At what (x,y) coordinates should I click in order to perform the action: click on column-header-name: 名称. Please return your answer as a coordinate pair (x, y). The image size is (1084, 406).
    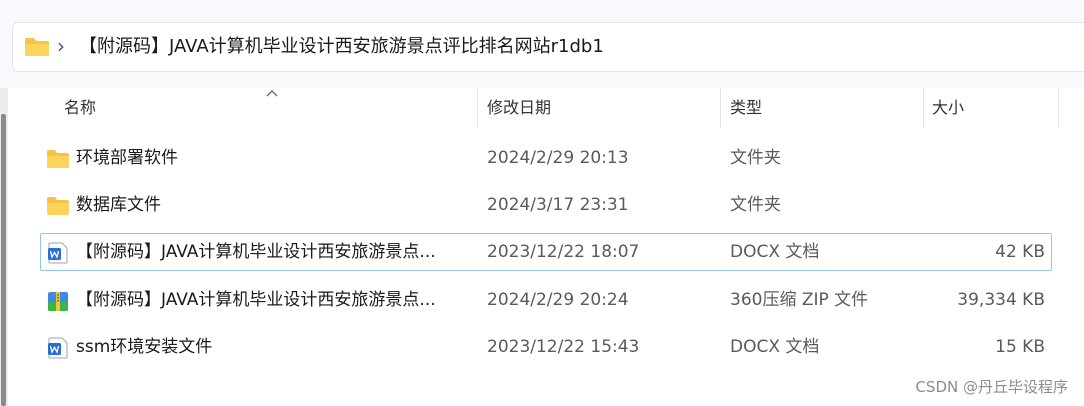
    Looking at the image, I should click on (80, 108).